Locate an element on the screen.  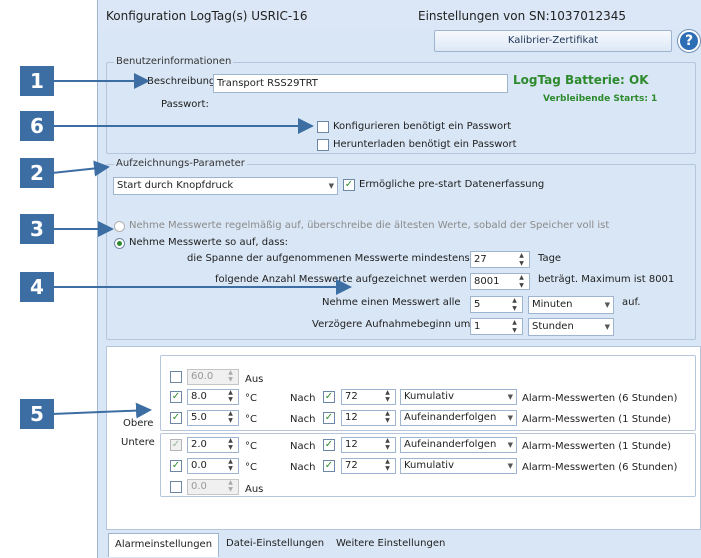
callout-badge-3: 3 is located at coordinates (37, 229).